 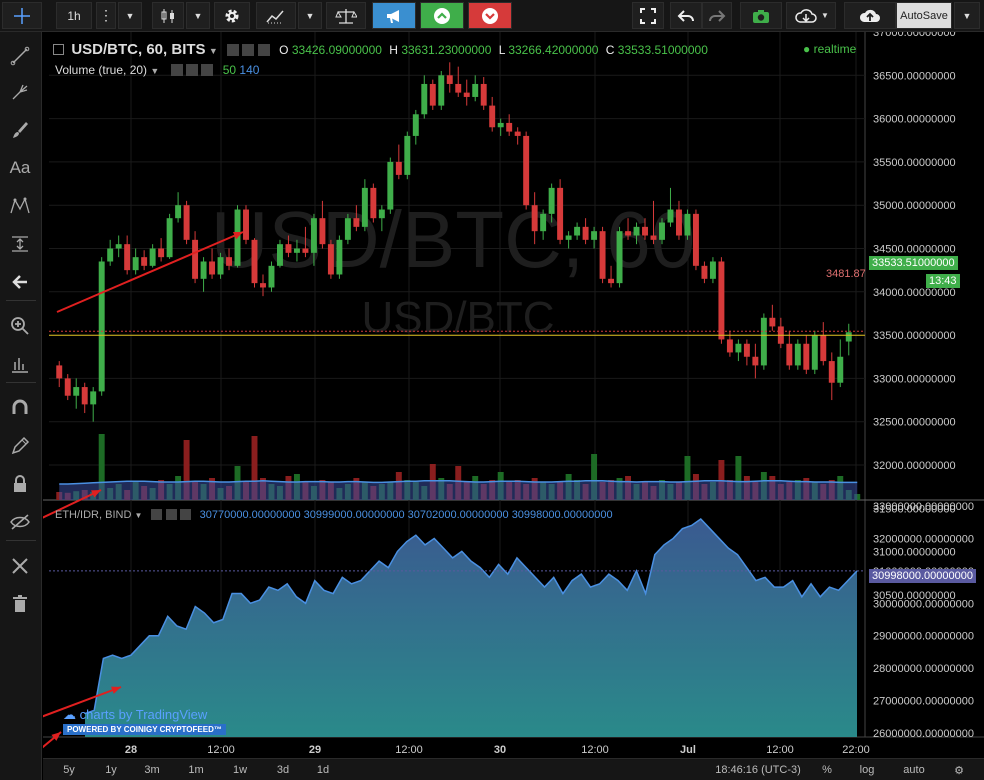 What do you see at coordinates (446, 50) in the screenshot?
I see `high-value: 33631.23000000` at bounding box center [446, 50].